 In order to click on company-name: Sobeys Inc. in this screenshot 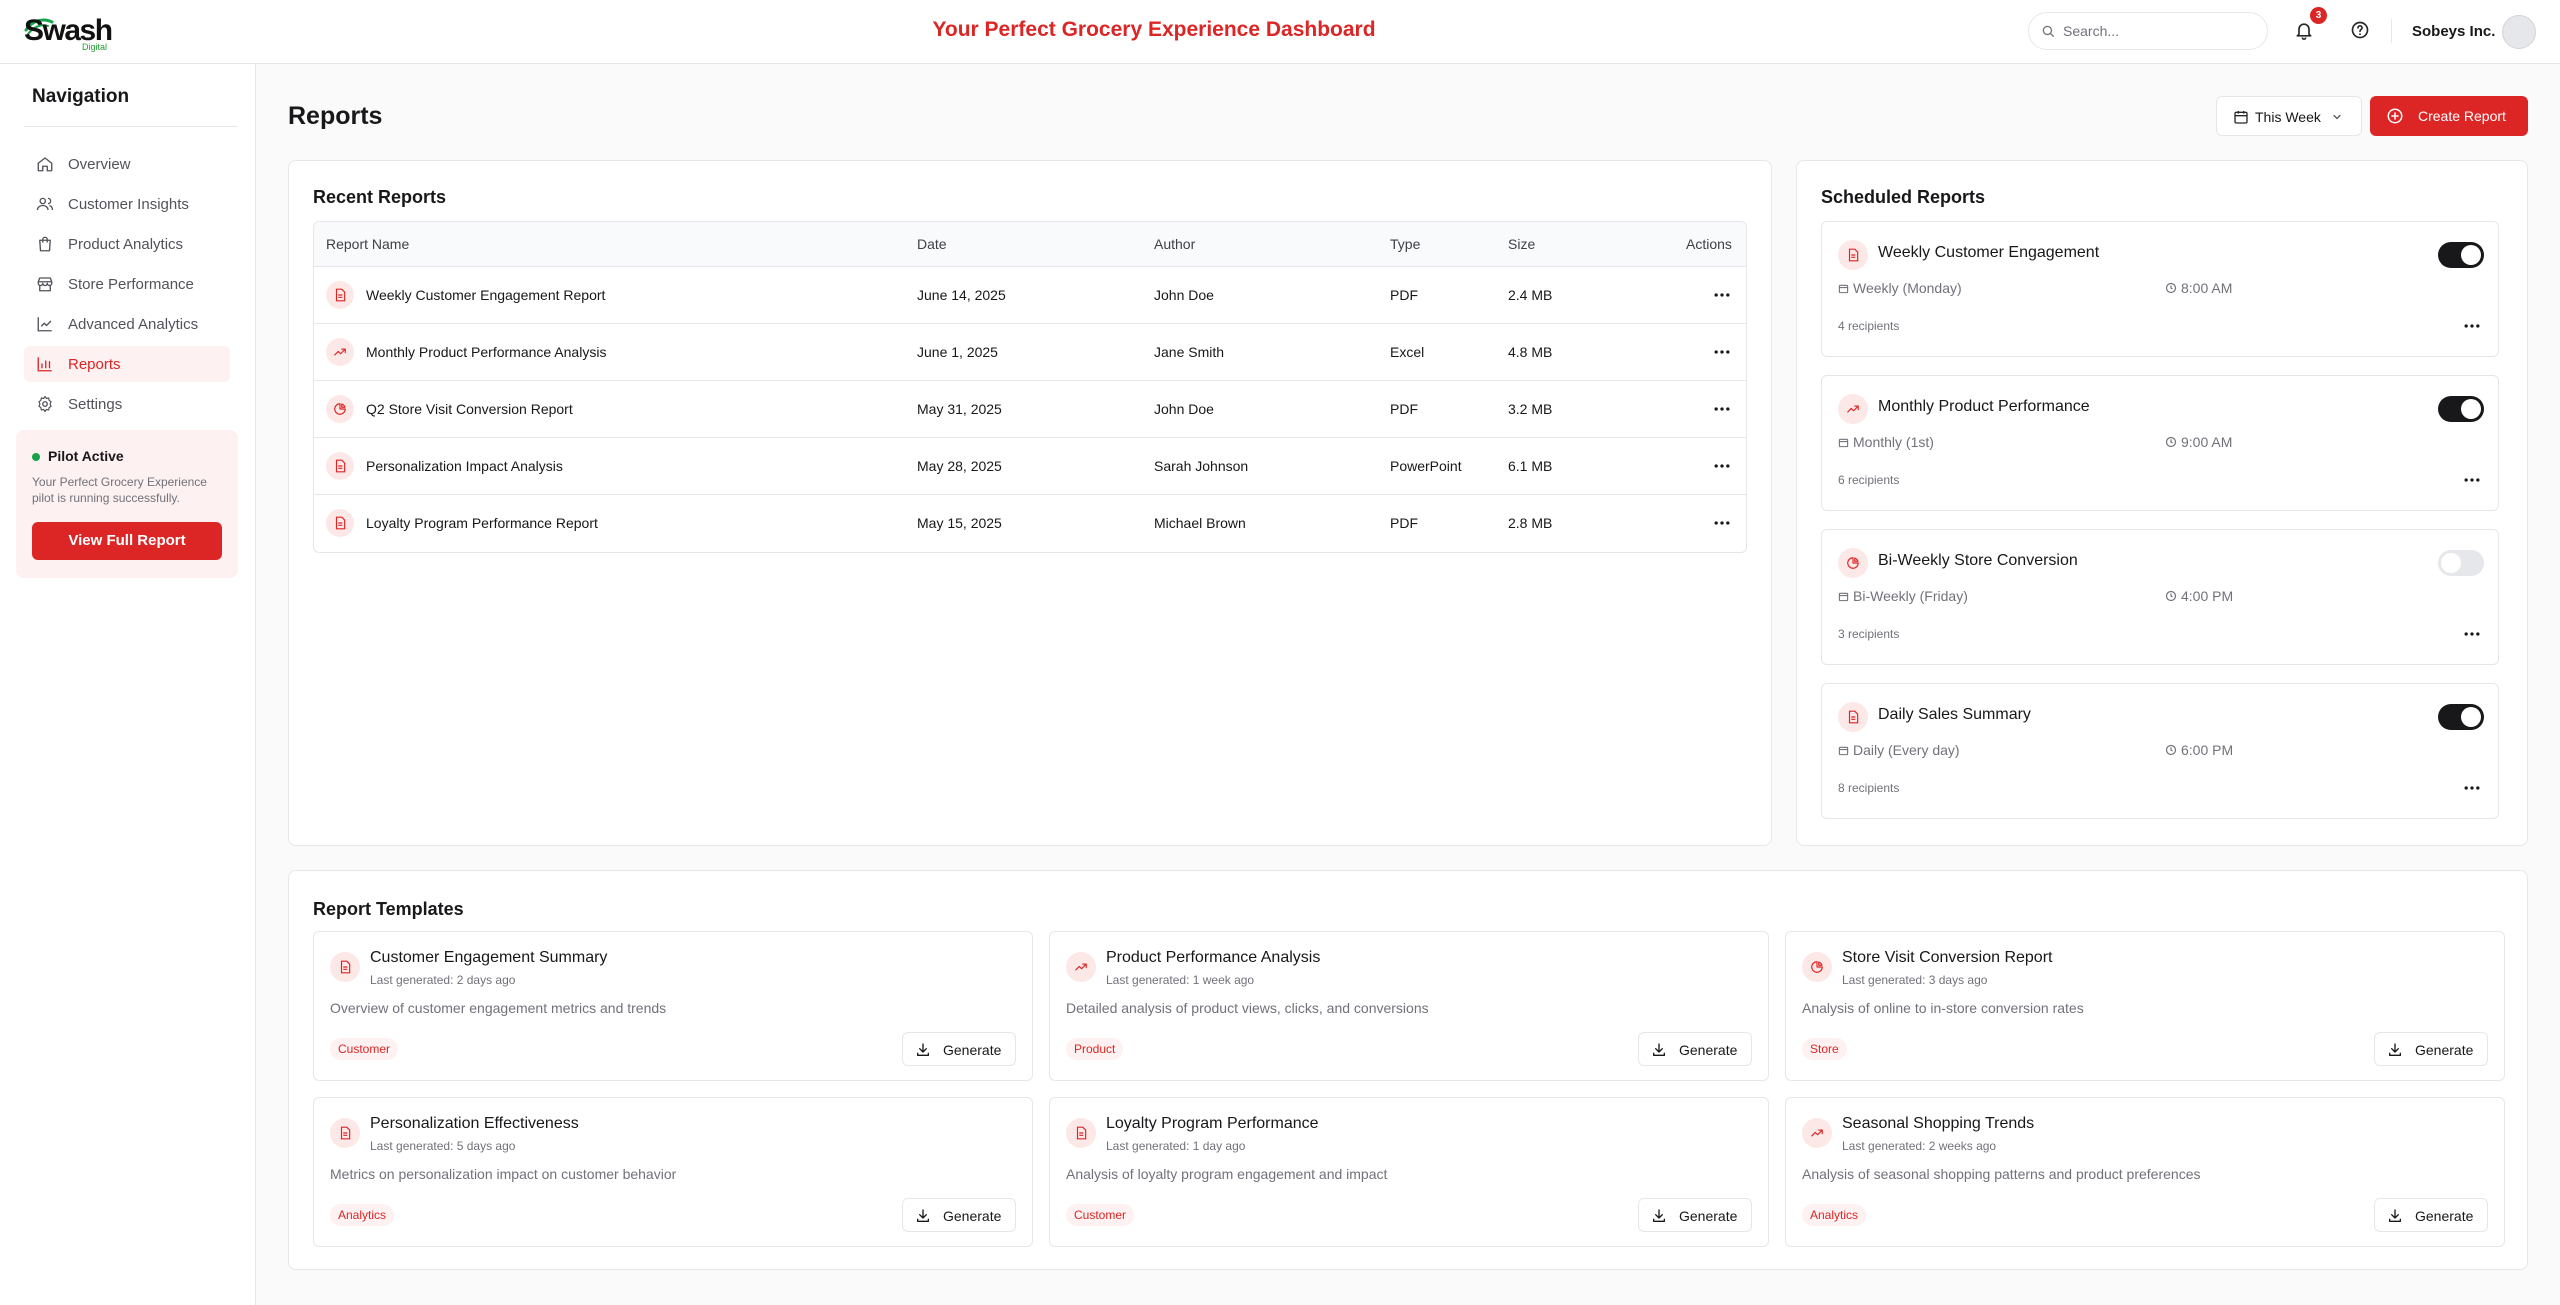, I will do `click(2453, 31)`.